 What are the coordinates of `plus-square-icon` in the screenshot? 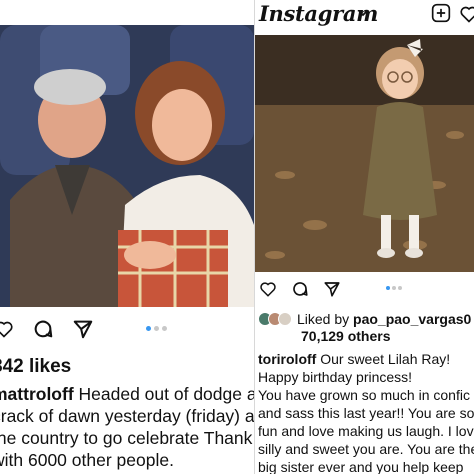 It's located at (441, 13).